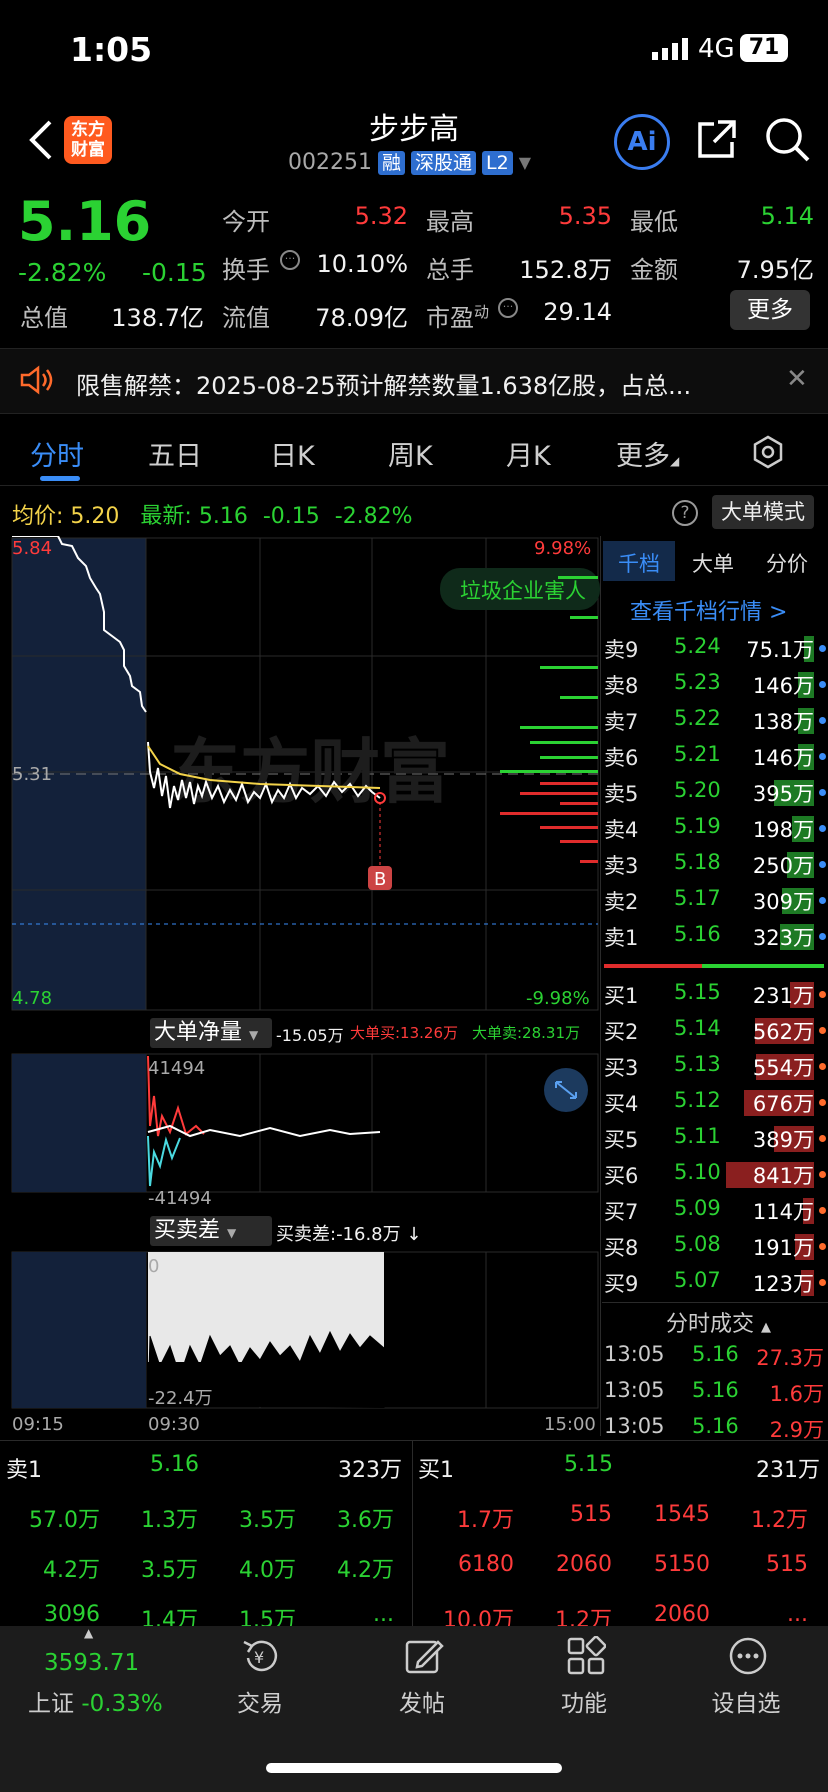 Image resolution: width=828 pixels, height=1792 pixels. Describe the element at coordinates (647, 453) in the screenshot. I see `tab-more: 更多◢` at that location.